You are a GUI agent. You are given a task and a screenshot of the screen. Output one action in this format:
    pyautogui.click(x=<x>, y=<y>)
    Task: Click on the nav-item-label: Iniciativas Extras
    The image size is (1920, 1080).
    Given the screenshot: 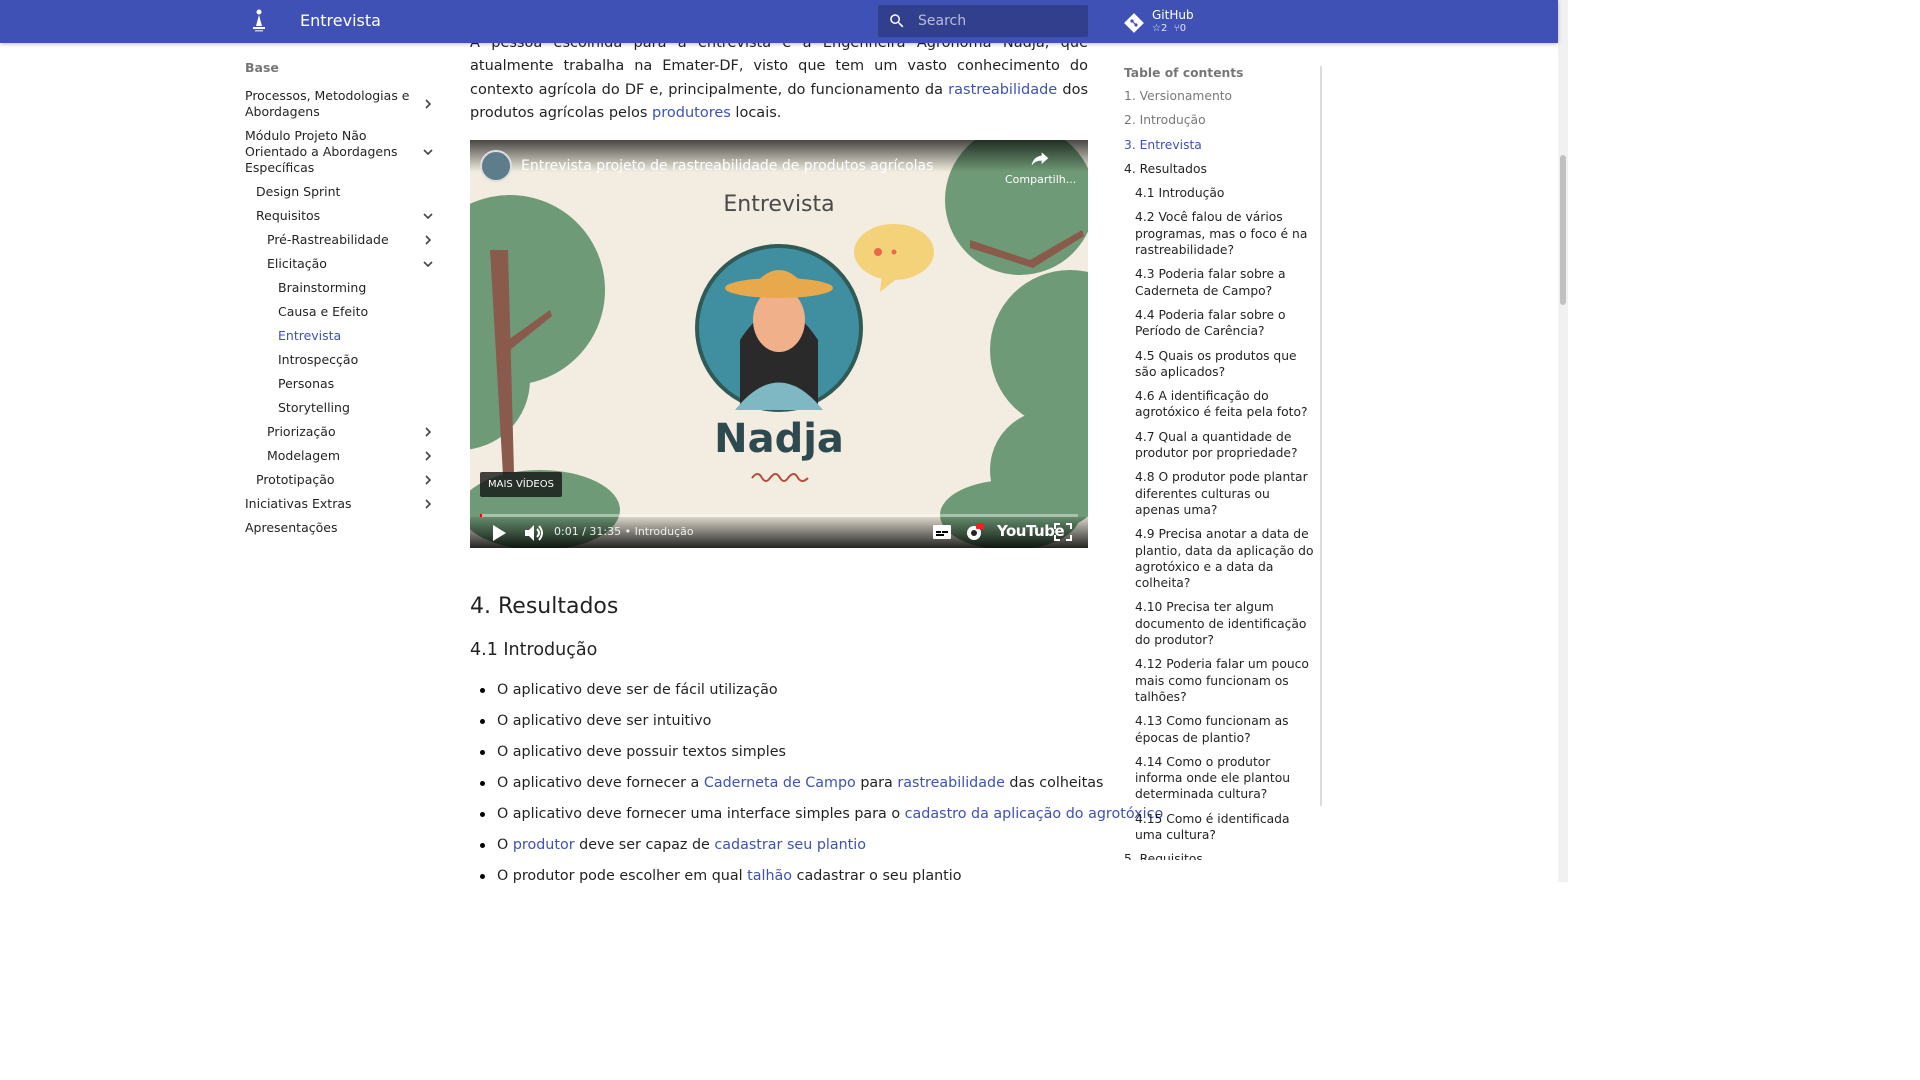 What is the action you would take?
    pyautogui.click(x=298, y=503)
    